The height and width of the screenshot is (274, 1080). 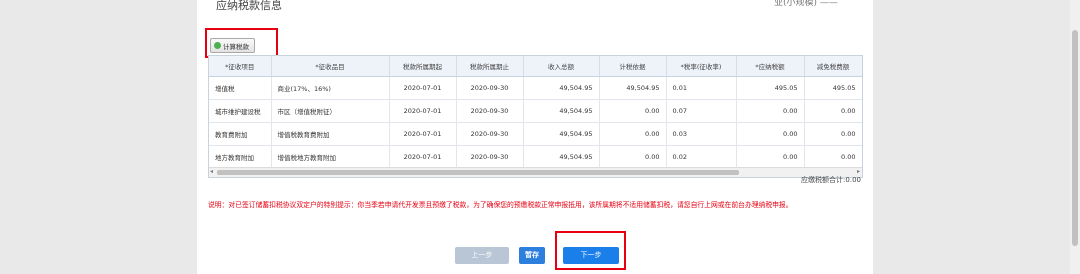 I want to click on col-header-period-start: 税款所属期起, so click(x=423, y=66).